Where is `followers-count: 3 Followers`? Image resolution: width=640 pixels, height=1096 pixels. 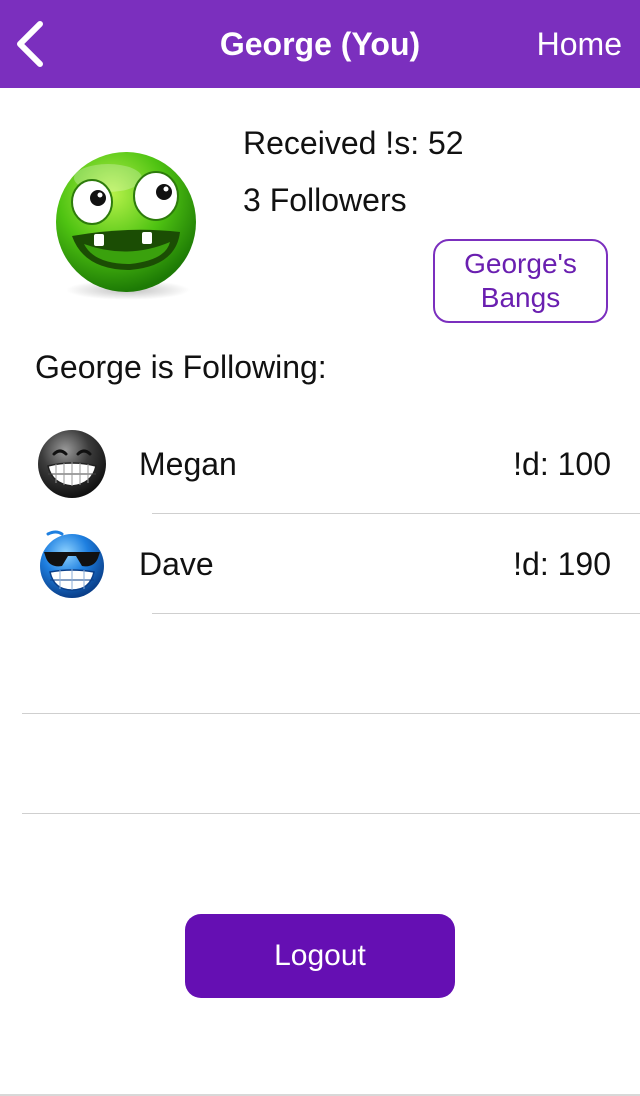
followers-count: 3 Followers is located at coordinates (325, 200).